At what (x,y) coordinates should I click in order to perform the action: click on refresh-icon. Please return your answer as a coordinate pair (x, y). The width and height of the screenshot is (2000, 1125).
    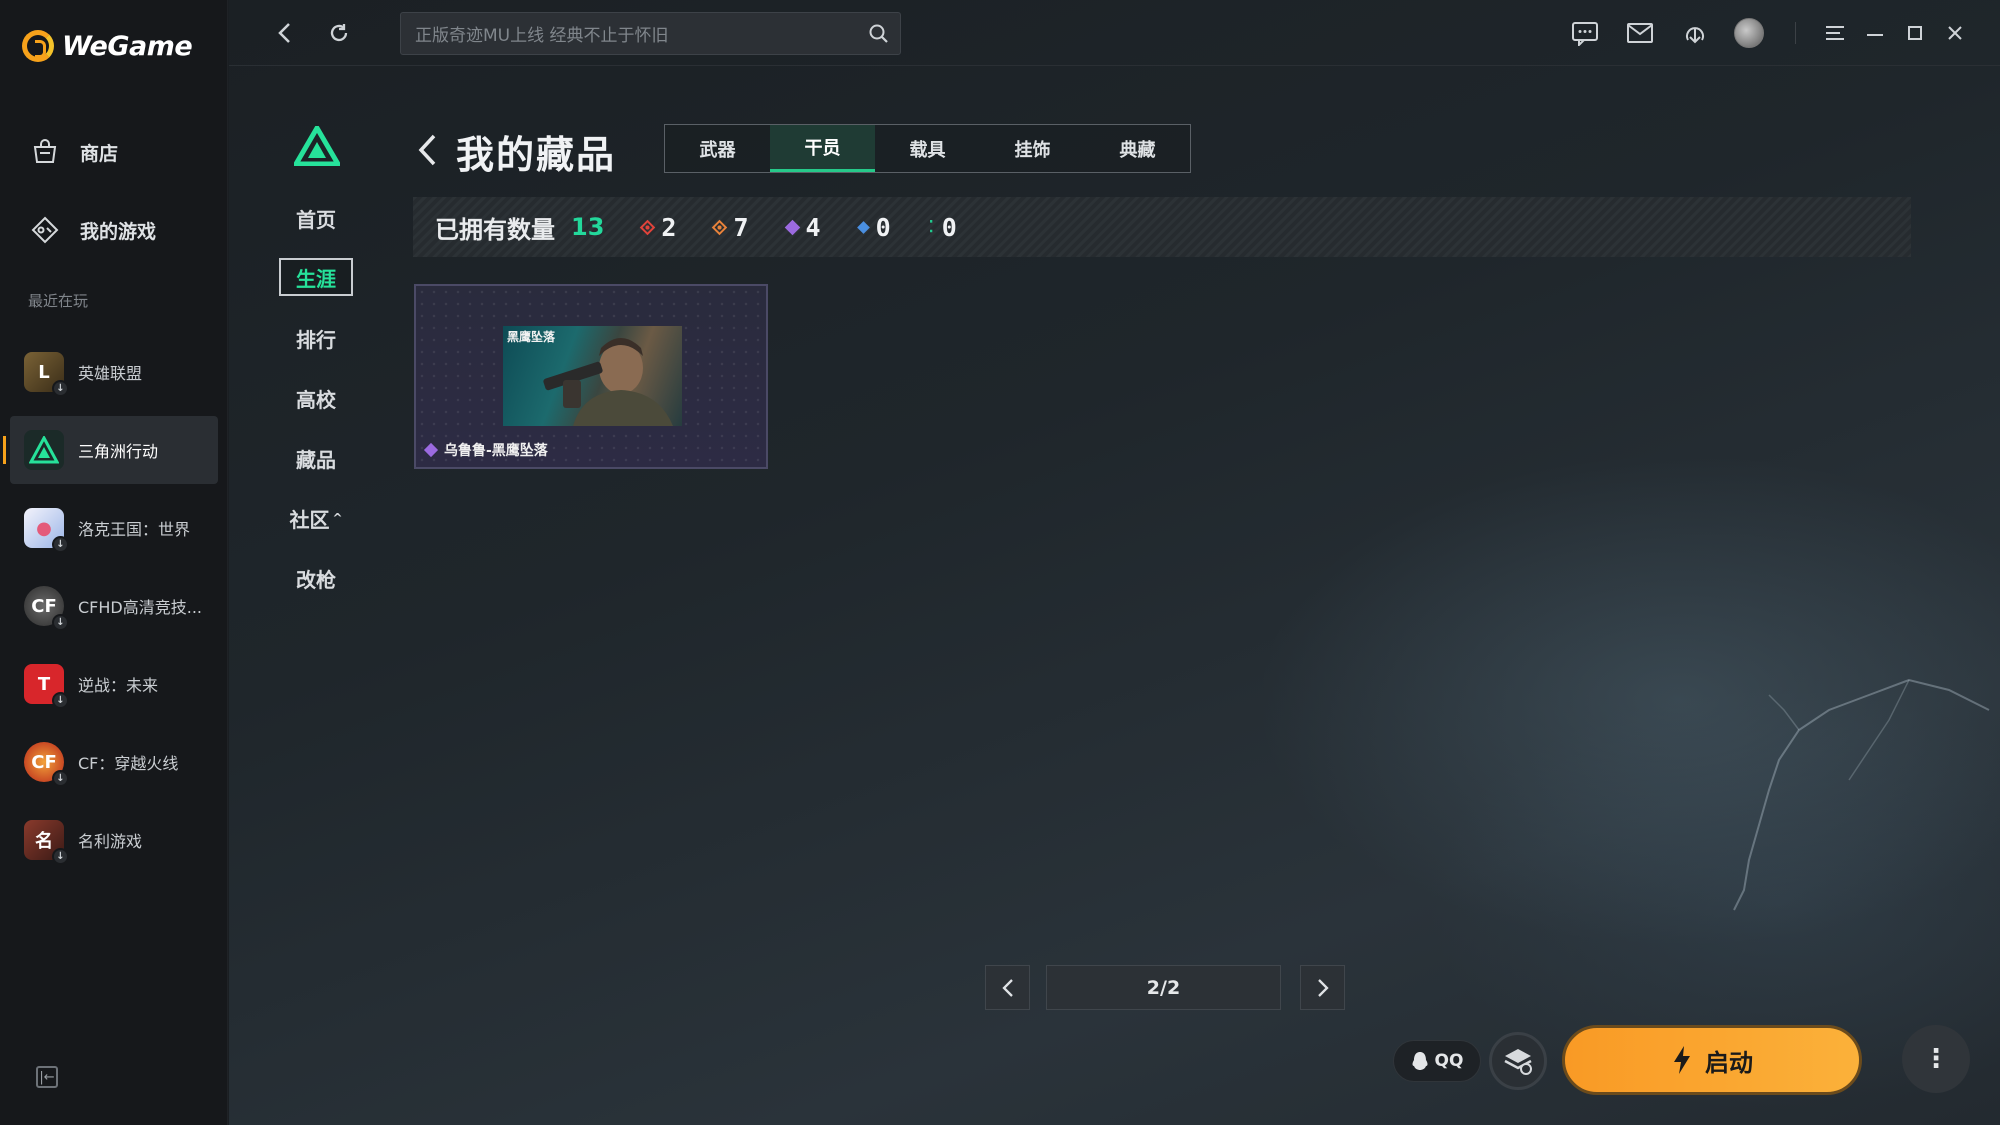
    Looking at the image, I should click on (339, 33).